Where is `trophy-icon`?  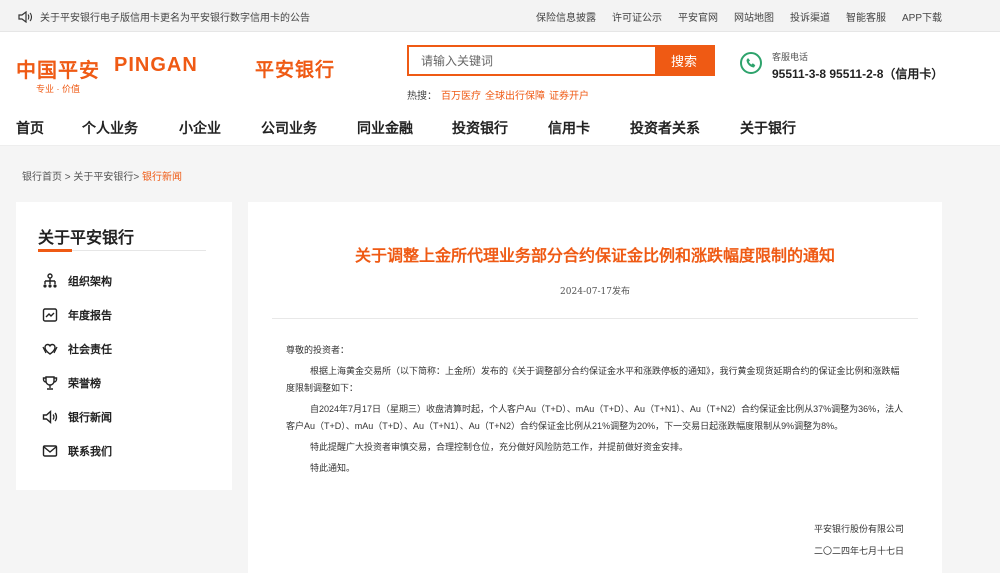
trophy-icon is located at coordinates (50, 383).